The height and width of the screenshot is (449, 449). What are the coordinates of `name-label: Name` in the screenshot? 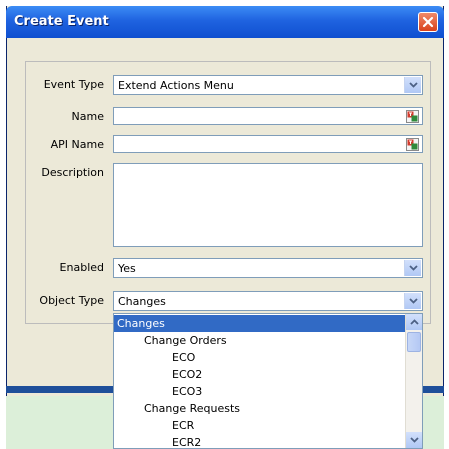 It's located at (87, 116).